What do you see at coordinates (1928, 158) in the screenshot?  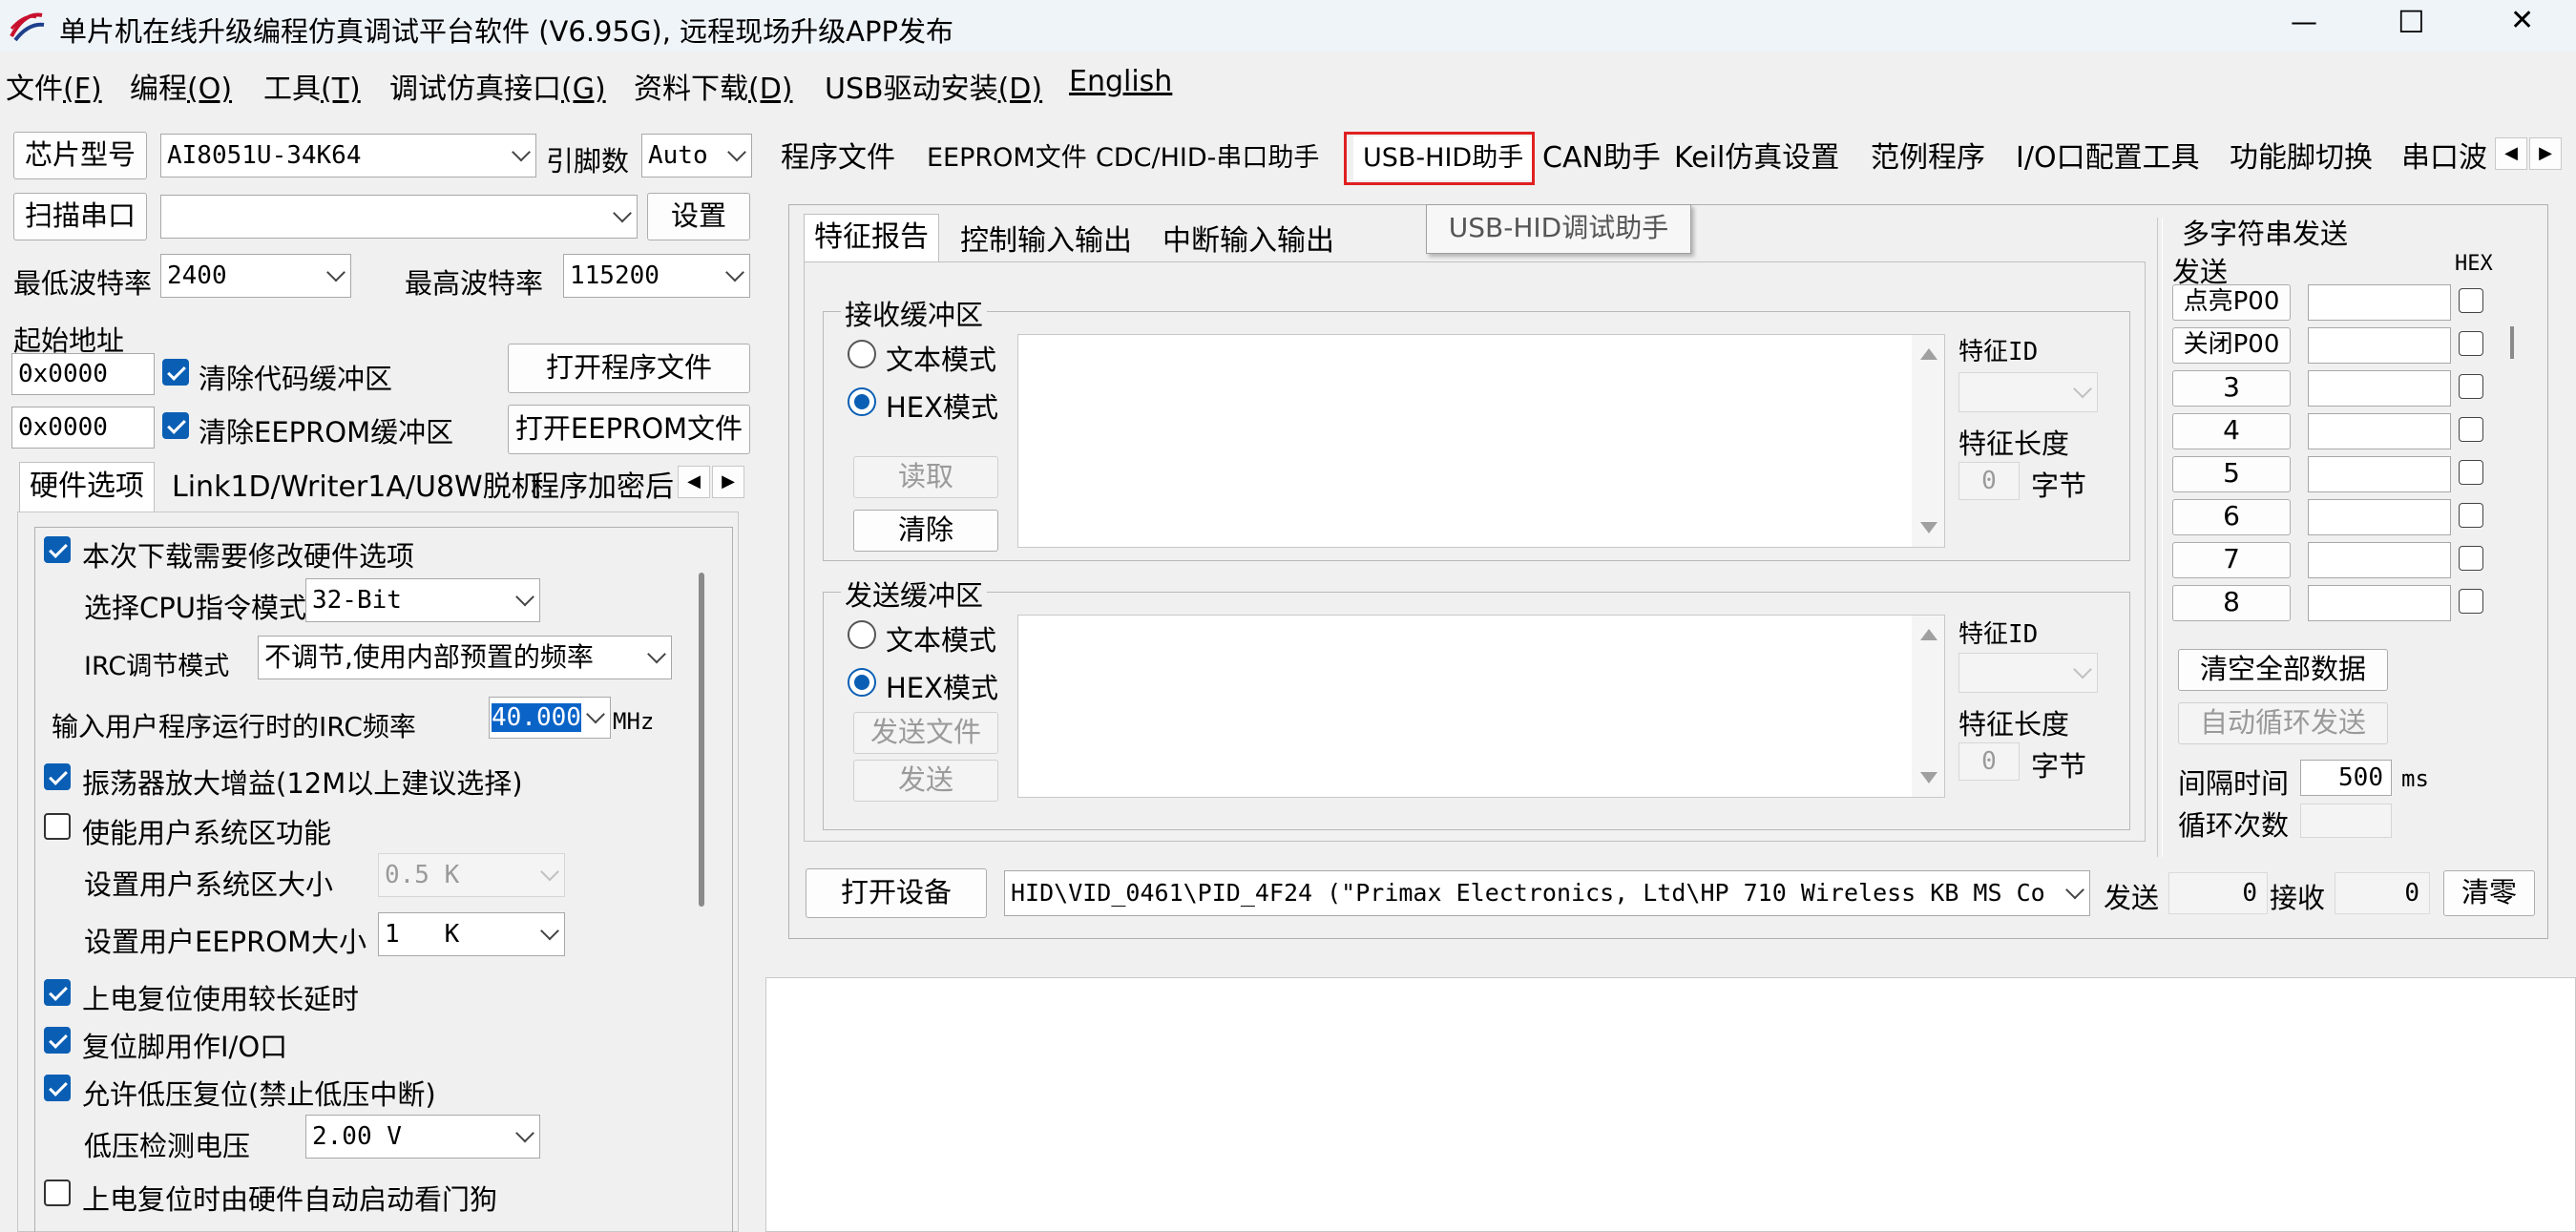 I see `tab-examples: 范例程序` at bounding box center [1928, 158].